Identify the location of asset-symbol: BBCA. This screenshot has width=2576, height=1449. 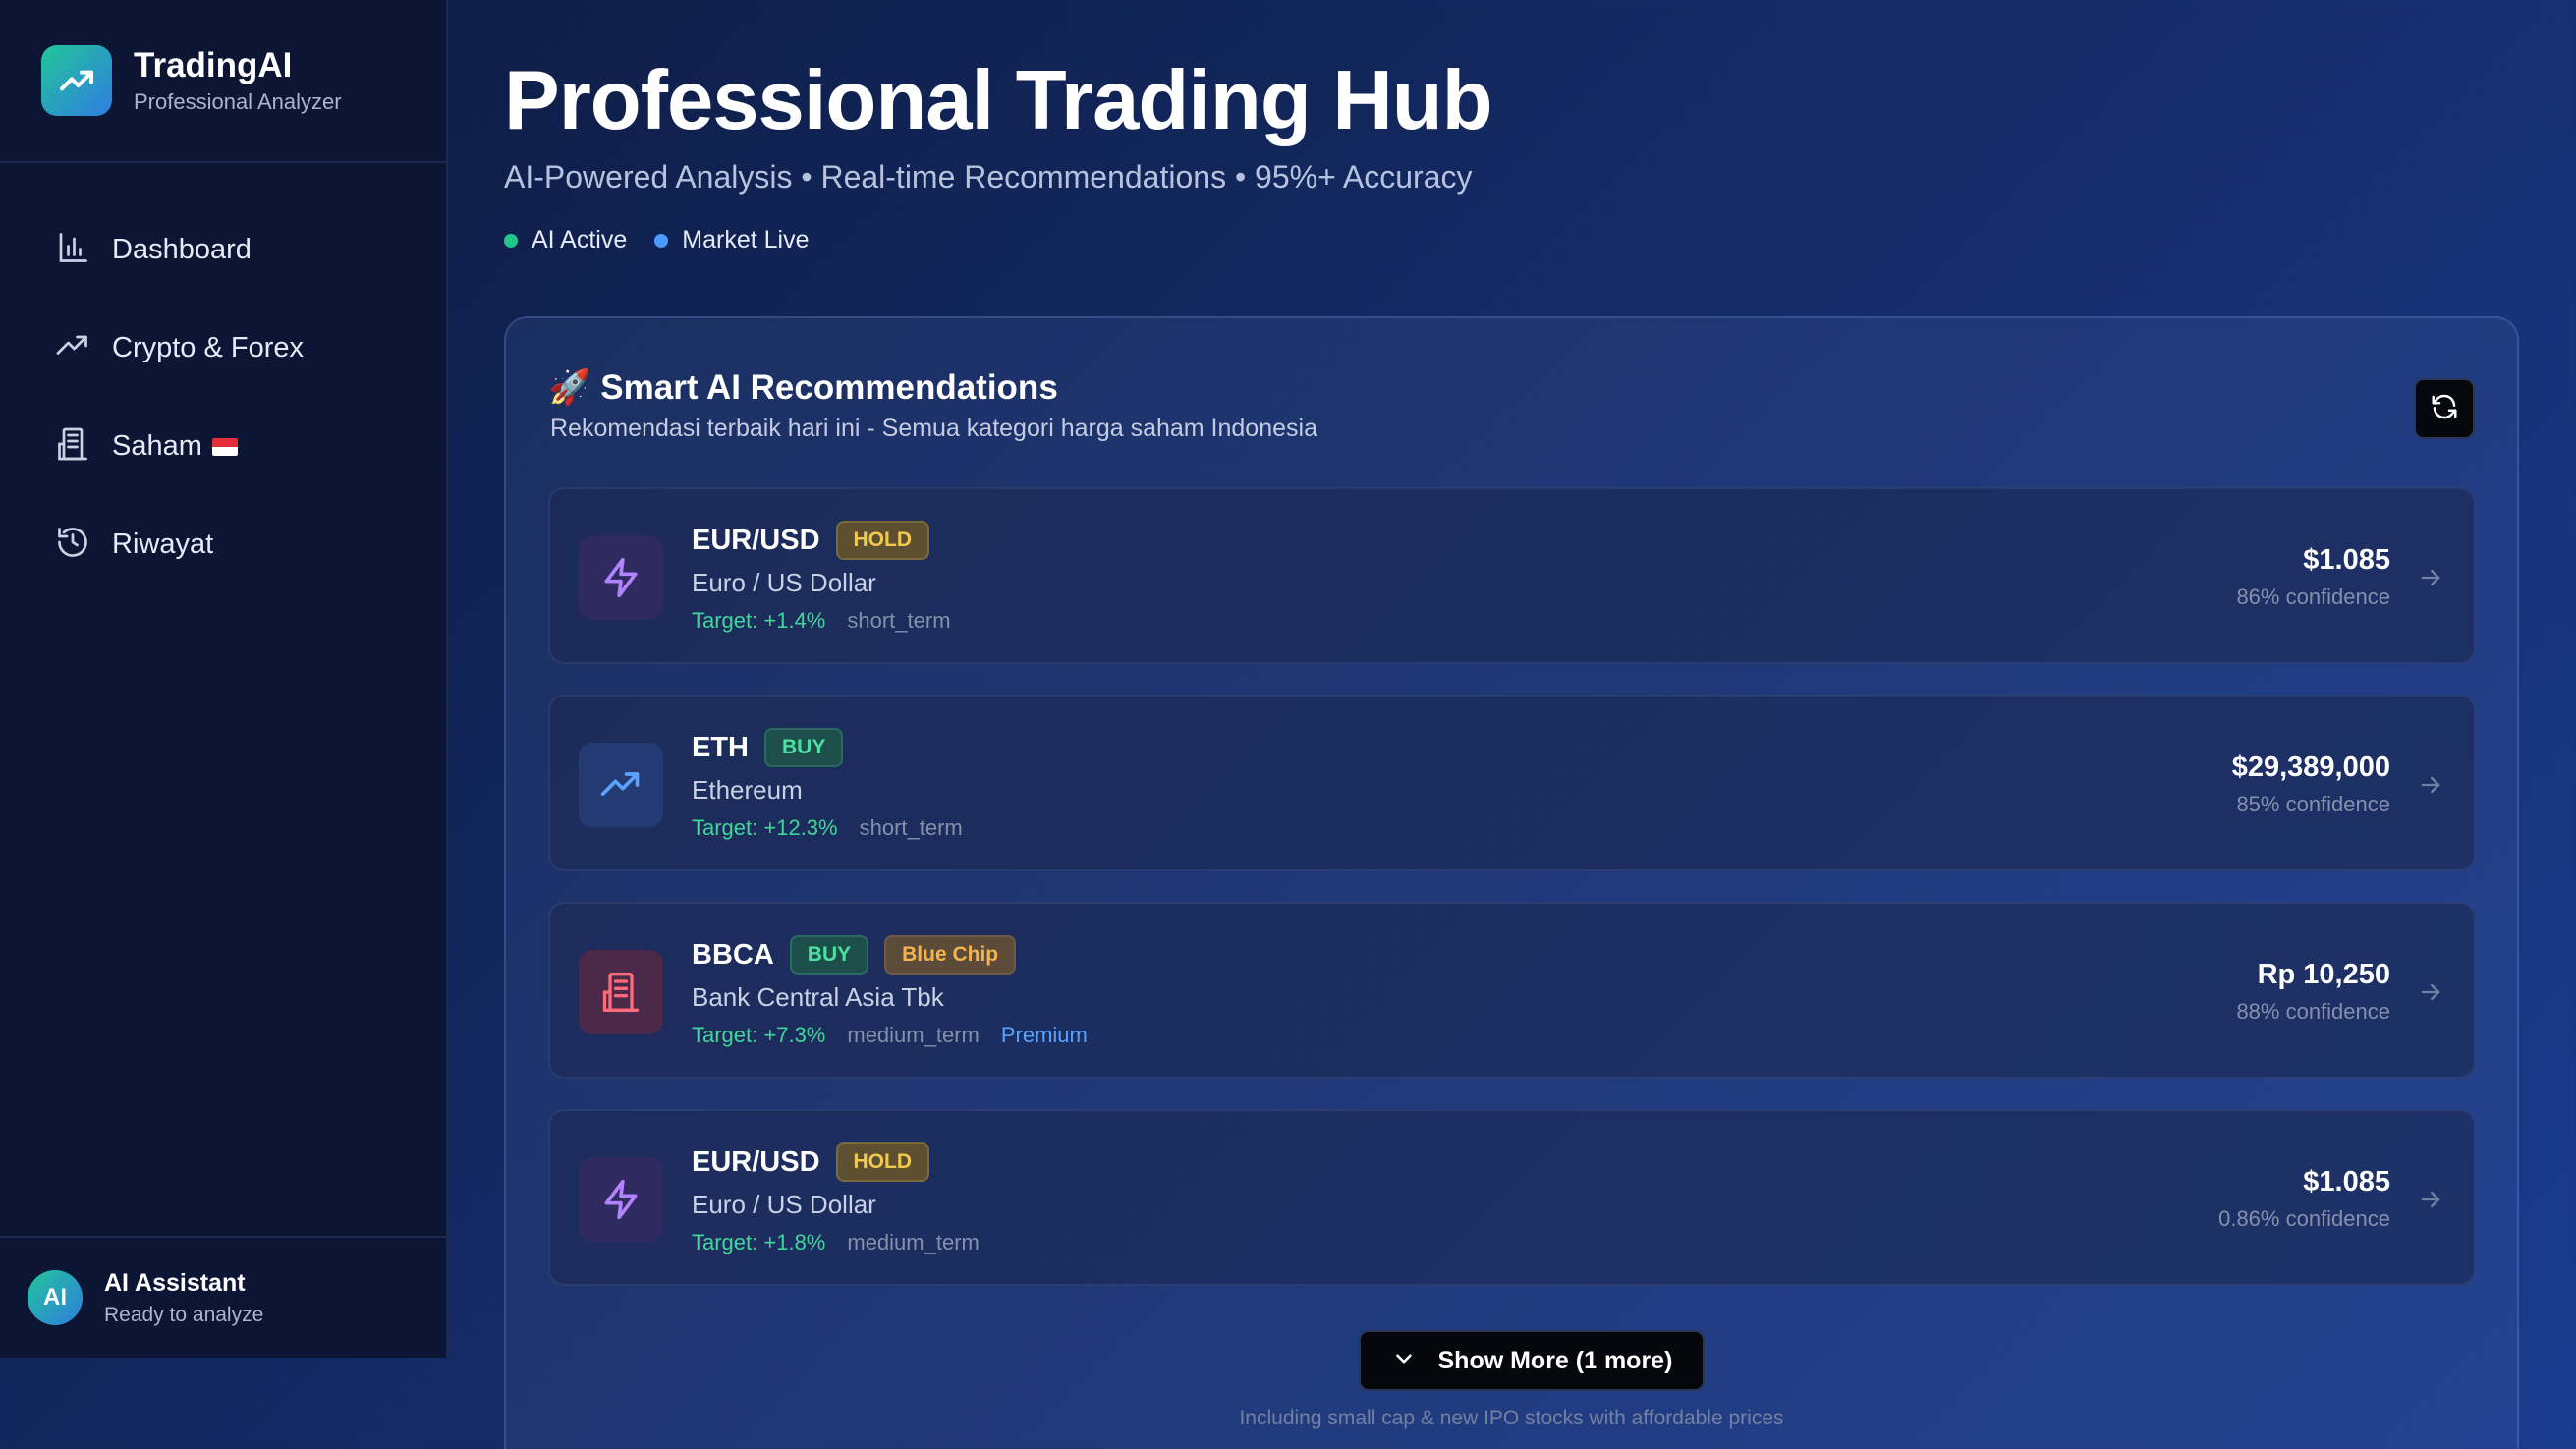
(733, 954).